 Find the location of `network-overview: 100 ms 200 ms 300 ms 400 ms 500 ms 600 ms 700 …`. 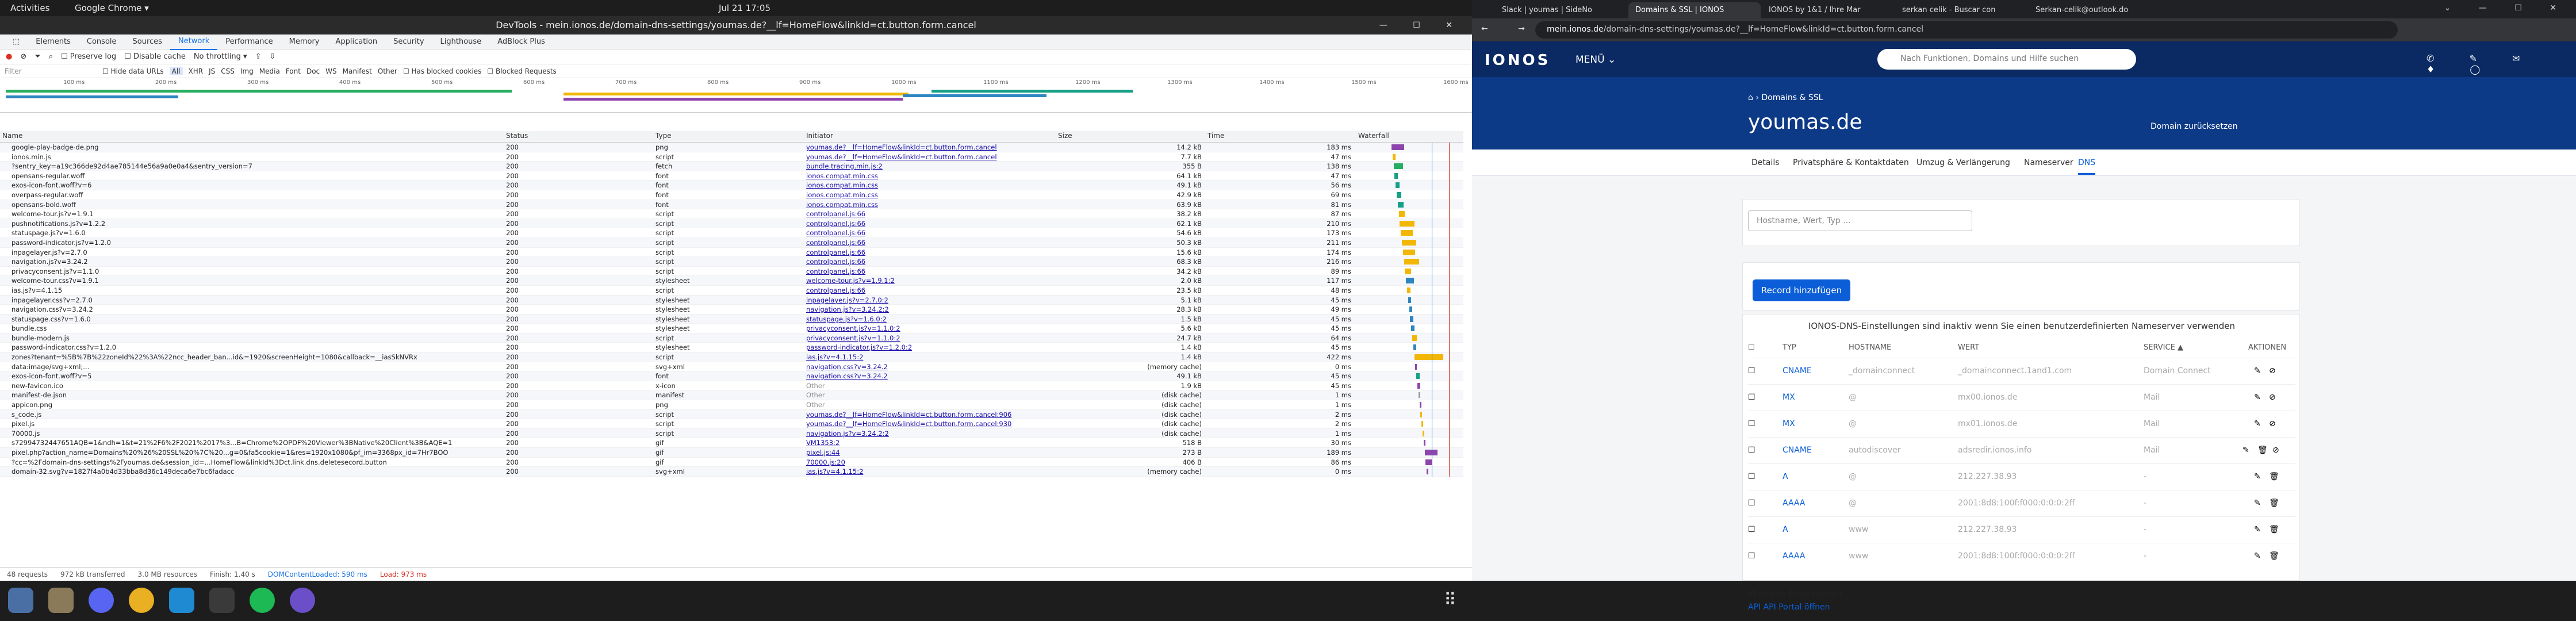

network-overview: 100 ms 200 ms 300 ms 400 ms 500 ms 600 ms 700 … is located at coordinates (736, 95).